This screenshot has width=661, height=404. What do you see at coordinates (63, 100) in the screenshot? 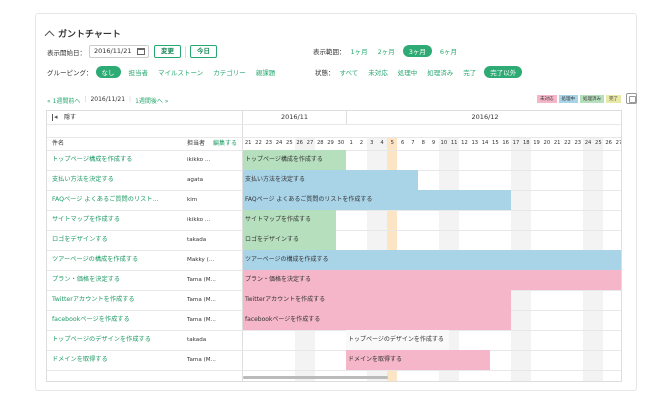
I see `prev-week-link: « 1週間前へ` at bounding box center [63, 100].